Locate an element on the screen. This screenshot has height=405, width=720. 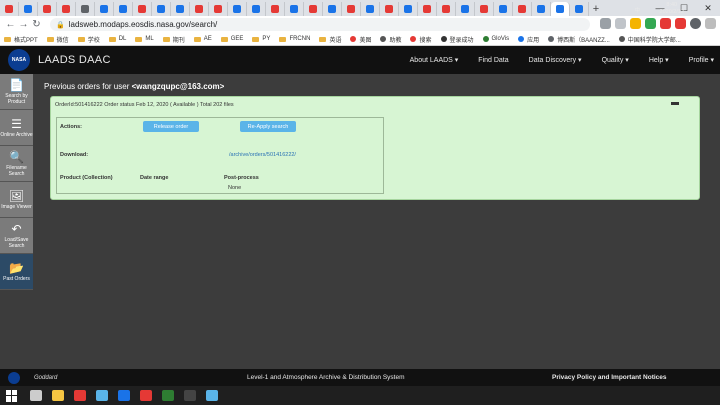
bookmark-item: ML is located at coordinates (144, 39).